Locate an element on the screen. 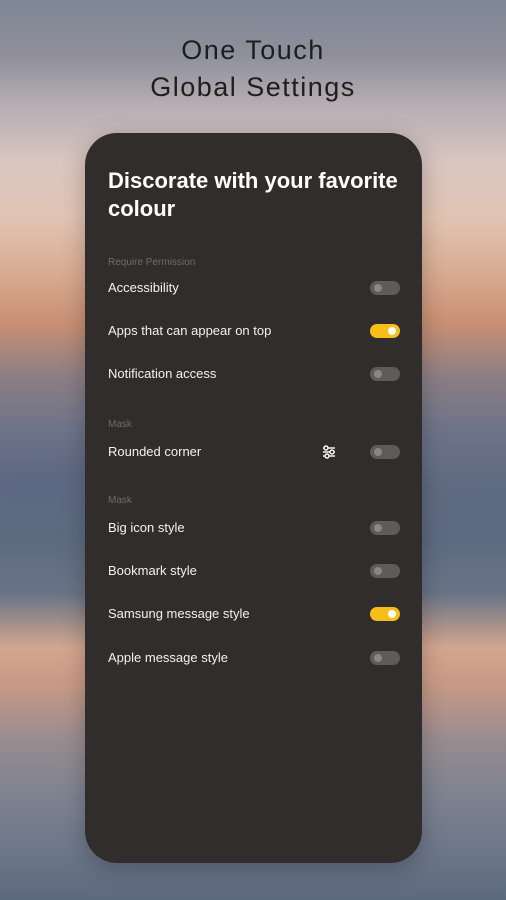 The width and height of the screenshot is (506, 900). tune-icon is located at coordinates (329, 452).